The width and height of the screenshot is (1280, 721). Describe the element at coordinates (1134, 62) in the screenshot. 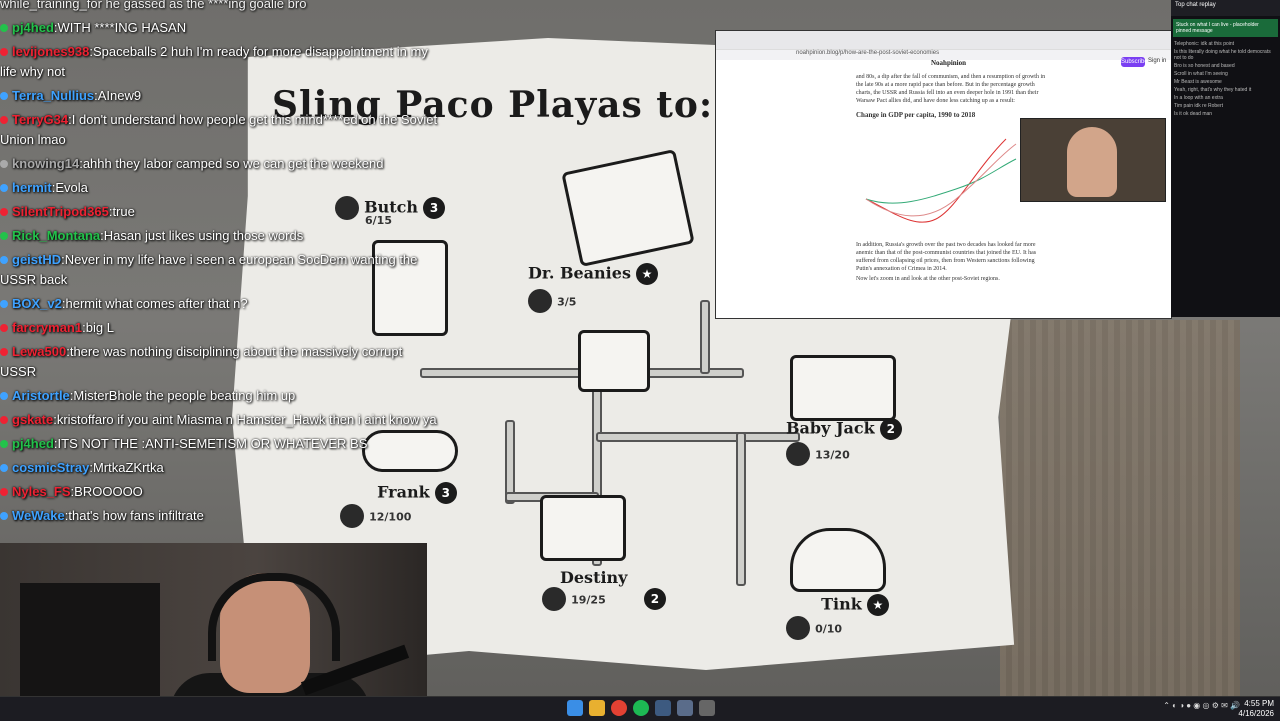

I see `subscribe-button: Subscribe` at that location.